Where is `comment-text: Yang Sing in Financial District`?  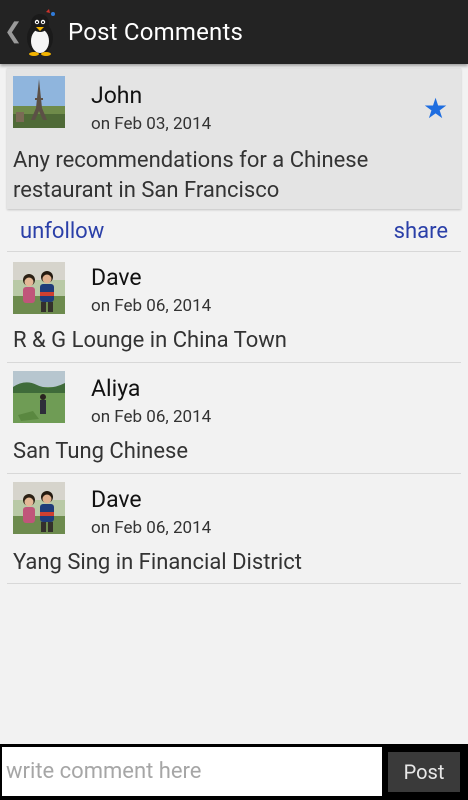 comment-text: Yang Sing in Financial District is located at coordinates (157, 562).